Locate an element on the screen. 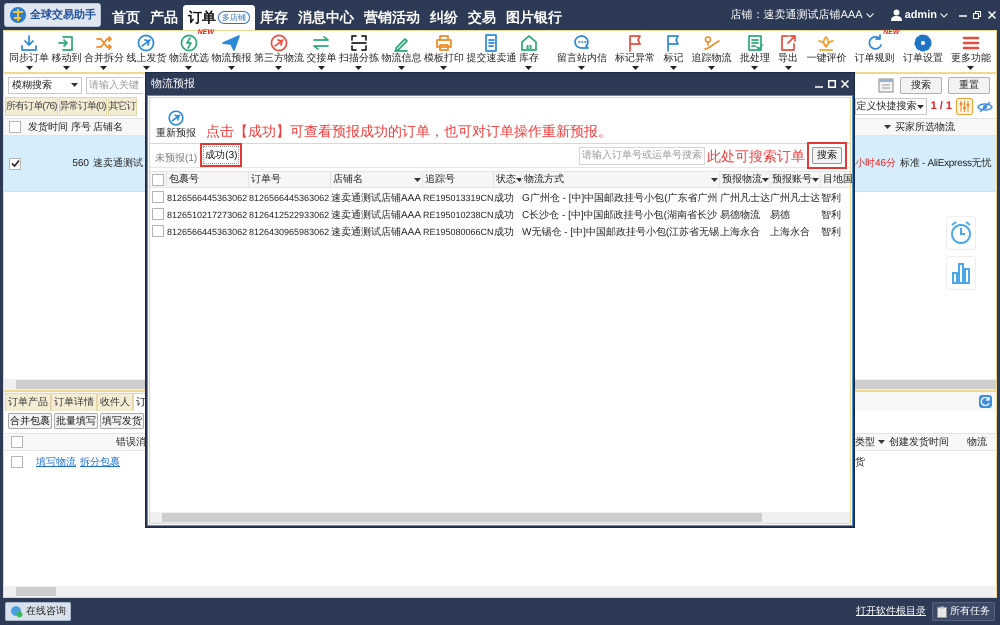  column-header: 买家所选物流 is located at coordinates (925, 127).